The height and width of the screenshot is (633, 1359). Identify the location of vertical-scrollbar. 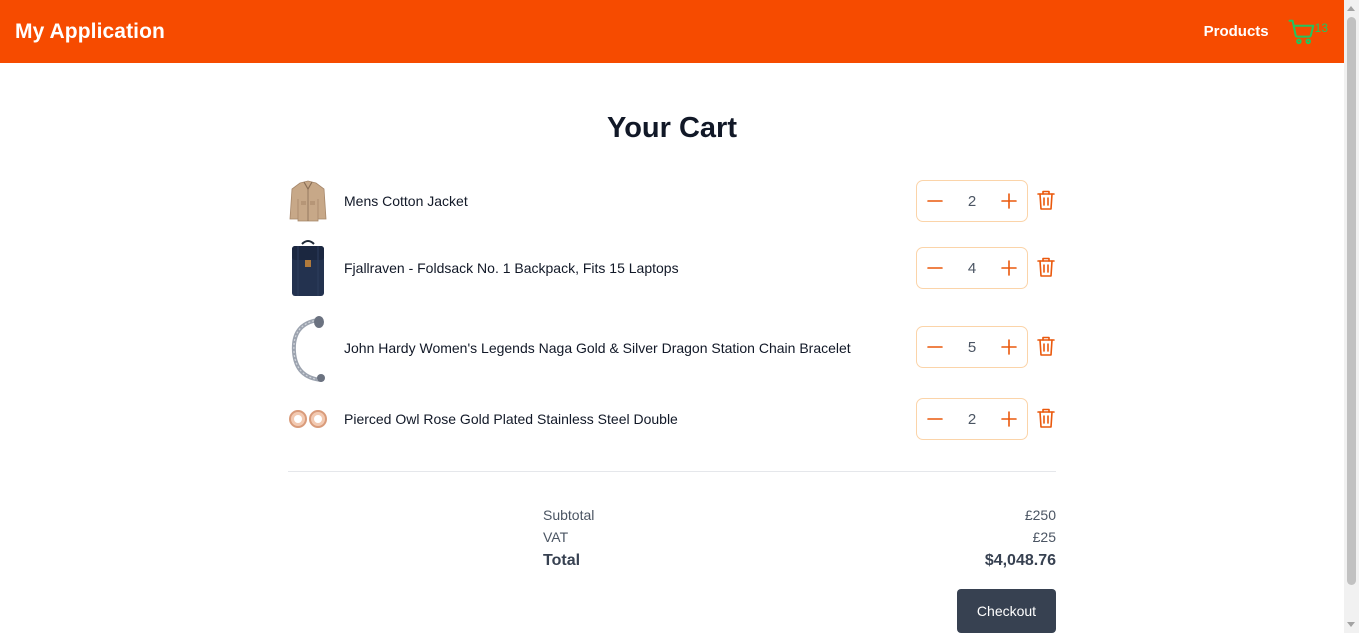
(1351, 316).